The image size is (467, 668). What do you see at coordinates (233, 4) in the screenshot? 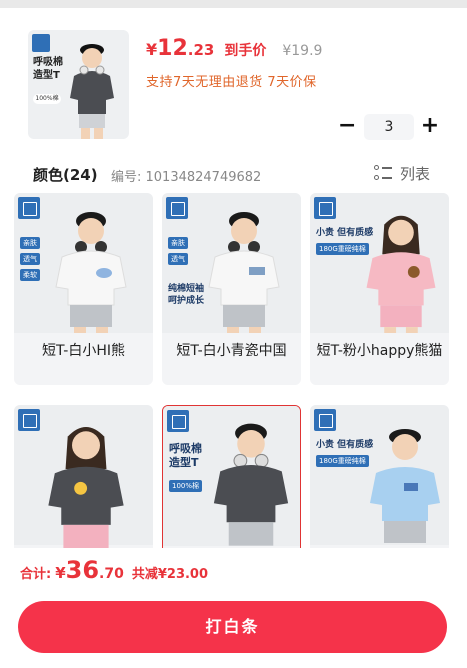
I see `top-strip` at bounding box center [233, 4].